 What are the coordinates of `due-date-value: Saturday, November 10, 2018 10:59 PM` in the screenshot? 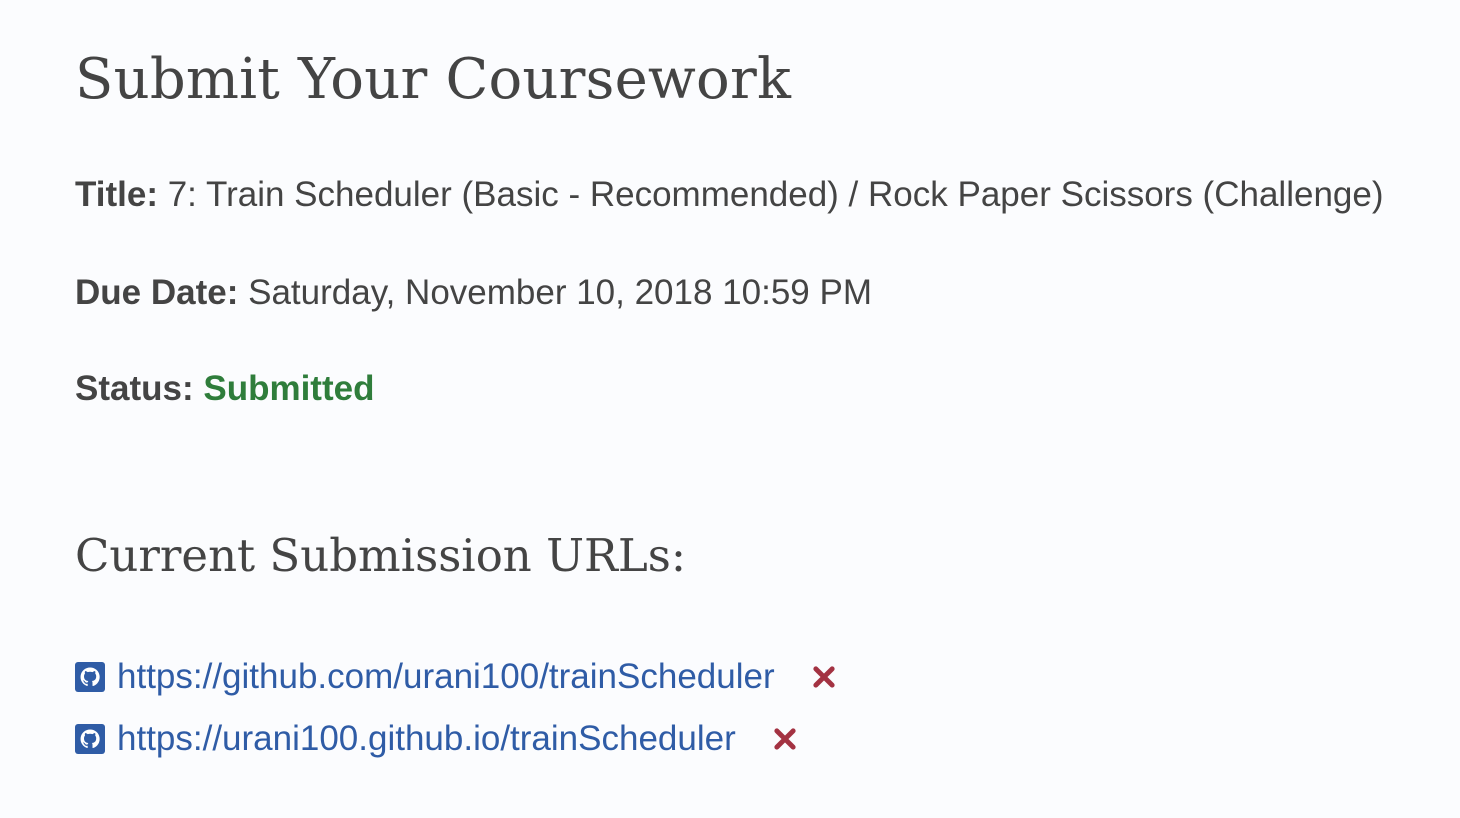 It's located at (560, 292).